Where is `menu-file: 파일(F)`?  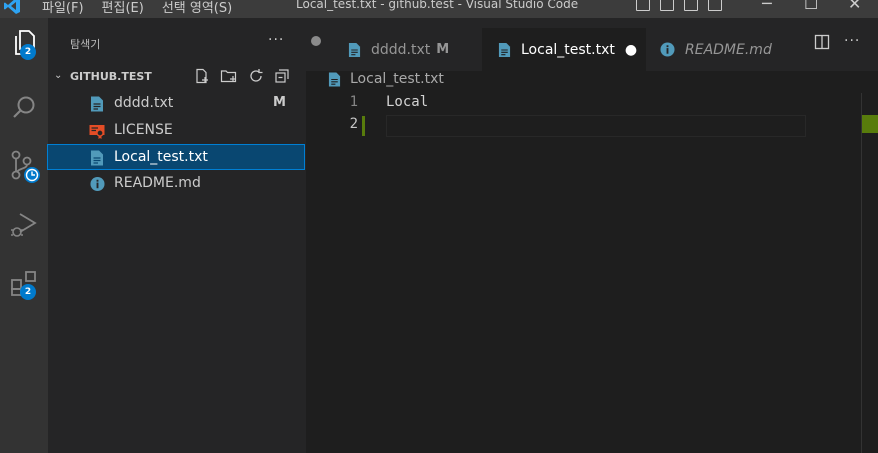 menu-file: 파일(F) is located at coordinates (63, 8).